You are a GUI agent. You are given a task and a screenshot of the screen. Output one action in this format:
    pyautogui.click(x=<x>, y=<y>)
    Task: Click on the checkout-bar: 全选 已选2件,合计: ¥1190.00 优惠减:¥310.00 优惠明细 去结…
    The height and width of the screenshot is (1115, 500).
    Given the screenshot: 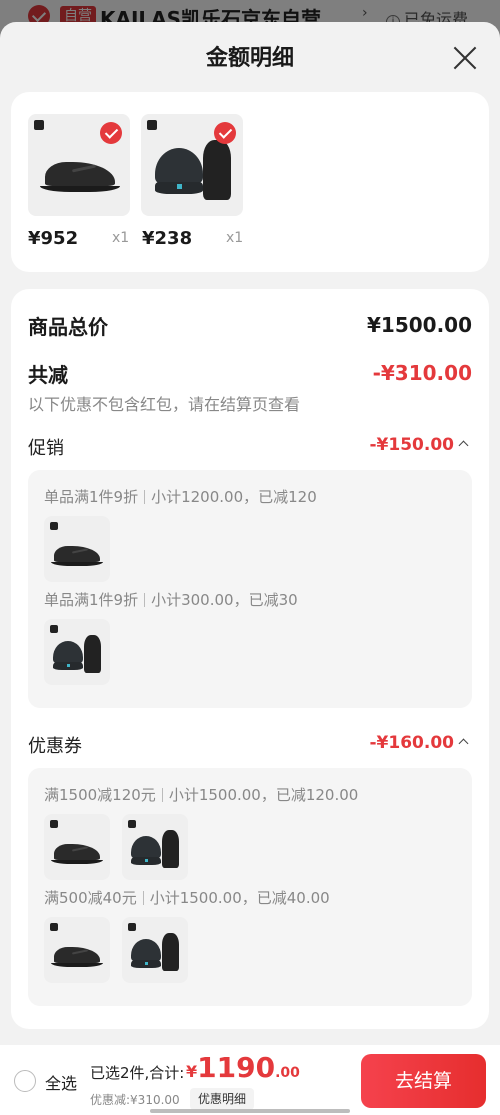 What is the action you would take?
    pyautogui.click(x=250, y=1080)
    